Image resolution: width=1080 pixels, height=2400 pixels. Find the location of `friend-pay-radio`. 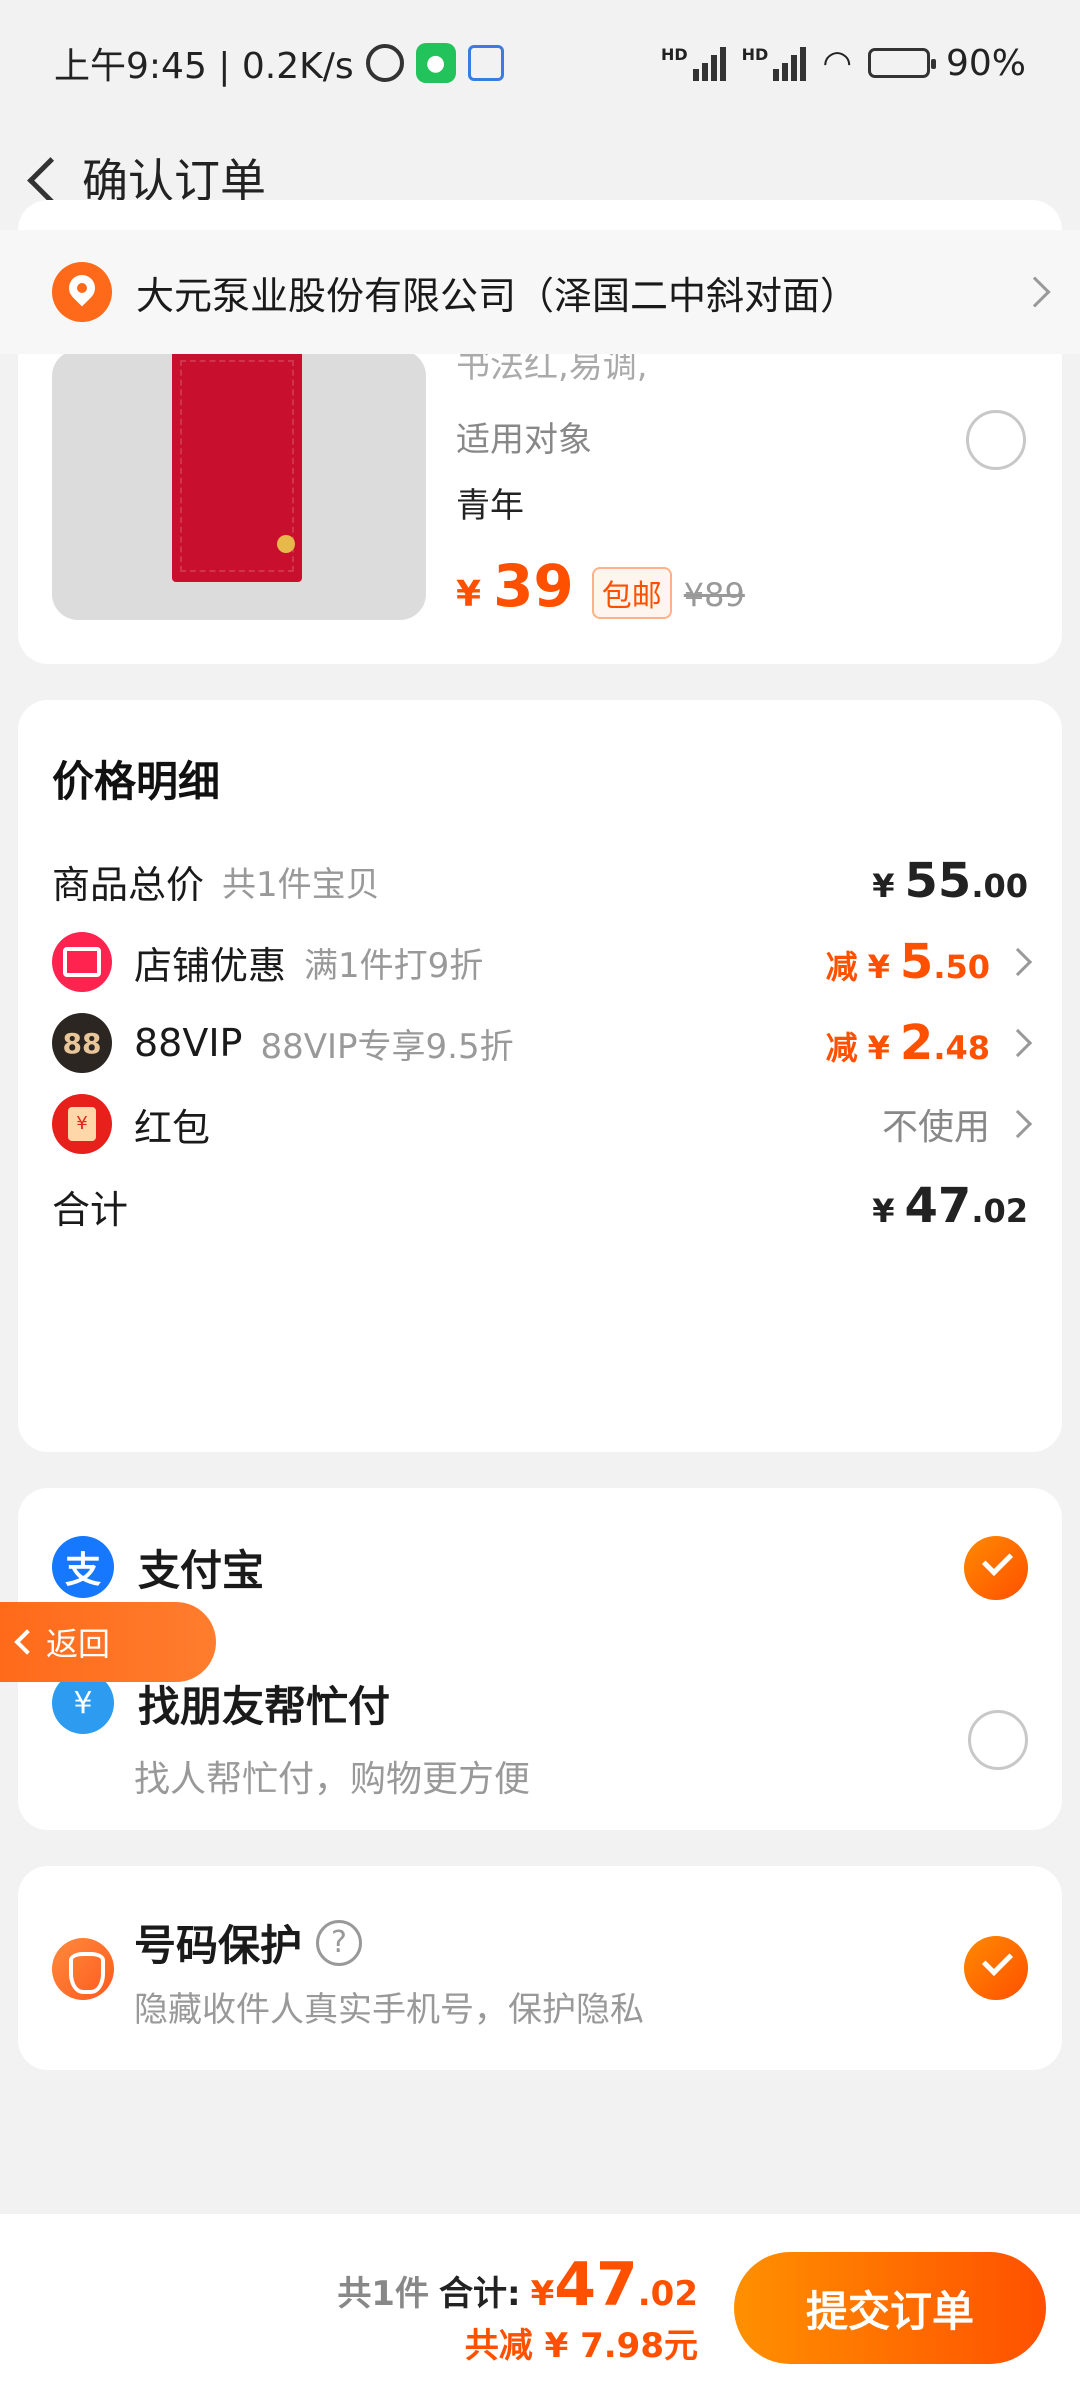

friend-pay-radio is located at coordinates (998, 1740).